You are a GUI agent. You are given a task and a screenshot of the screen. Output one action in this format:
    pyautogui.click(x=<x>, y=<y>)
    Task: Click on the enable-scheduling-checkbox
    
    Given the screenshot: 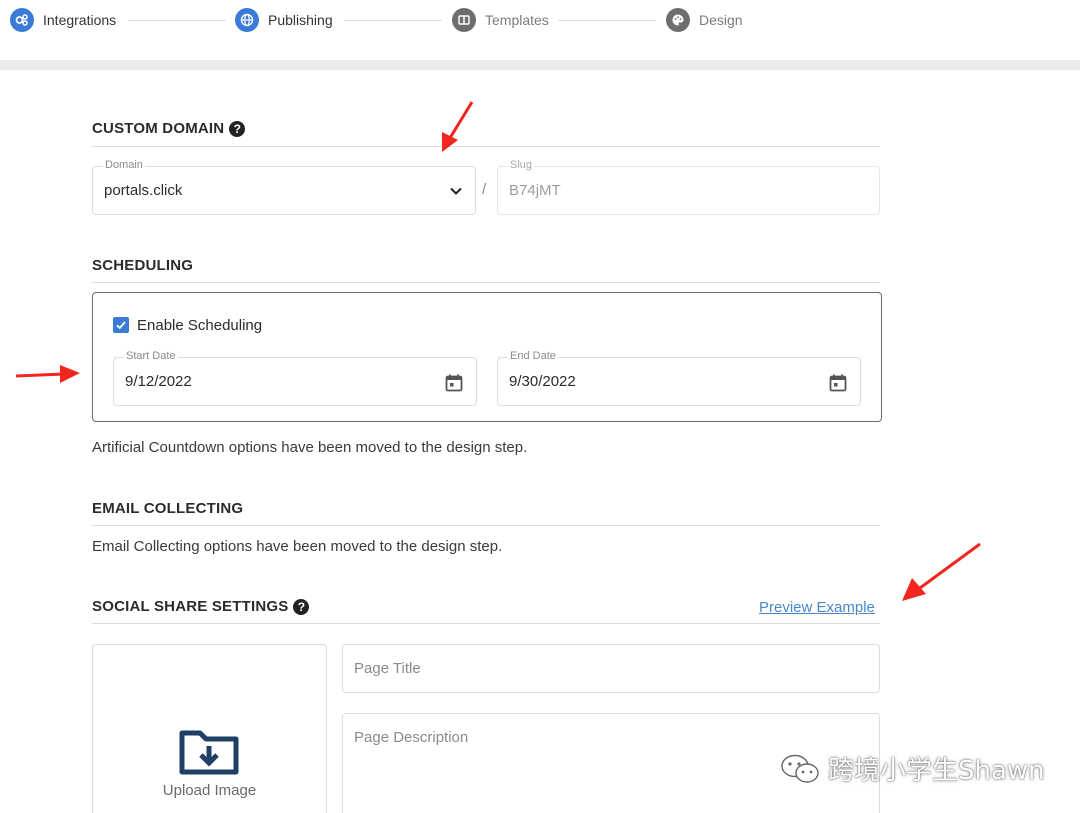 What is the action you would take?
    pyautogui.click(x=121, y=325)
    